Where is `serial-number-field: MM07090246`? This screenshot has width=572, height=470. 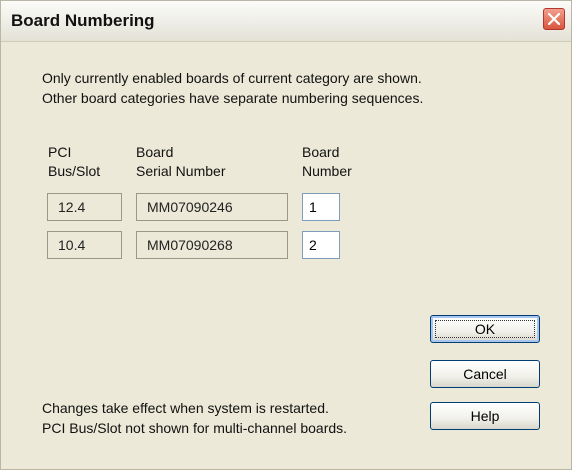
serial-number-field: MM07090246 is located at coordinates (212, 207).